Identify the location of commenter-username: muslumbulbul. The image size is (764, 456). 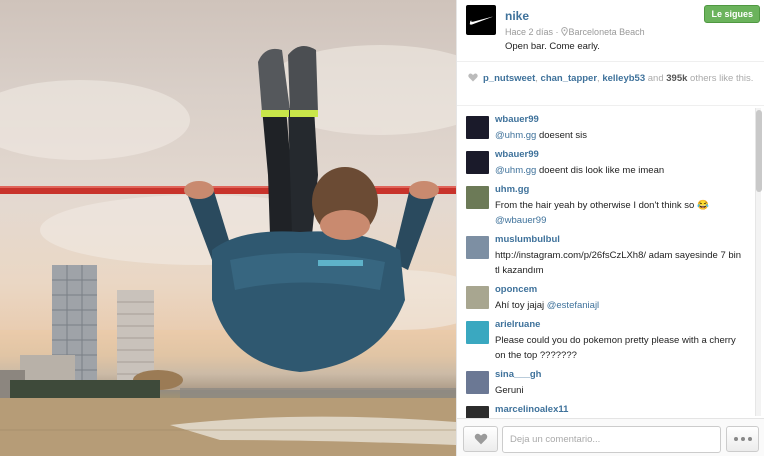
(619, 240).